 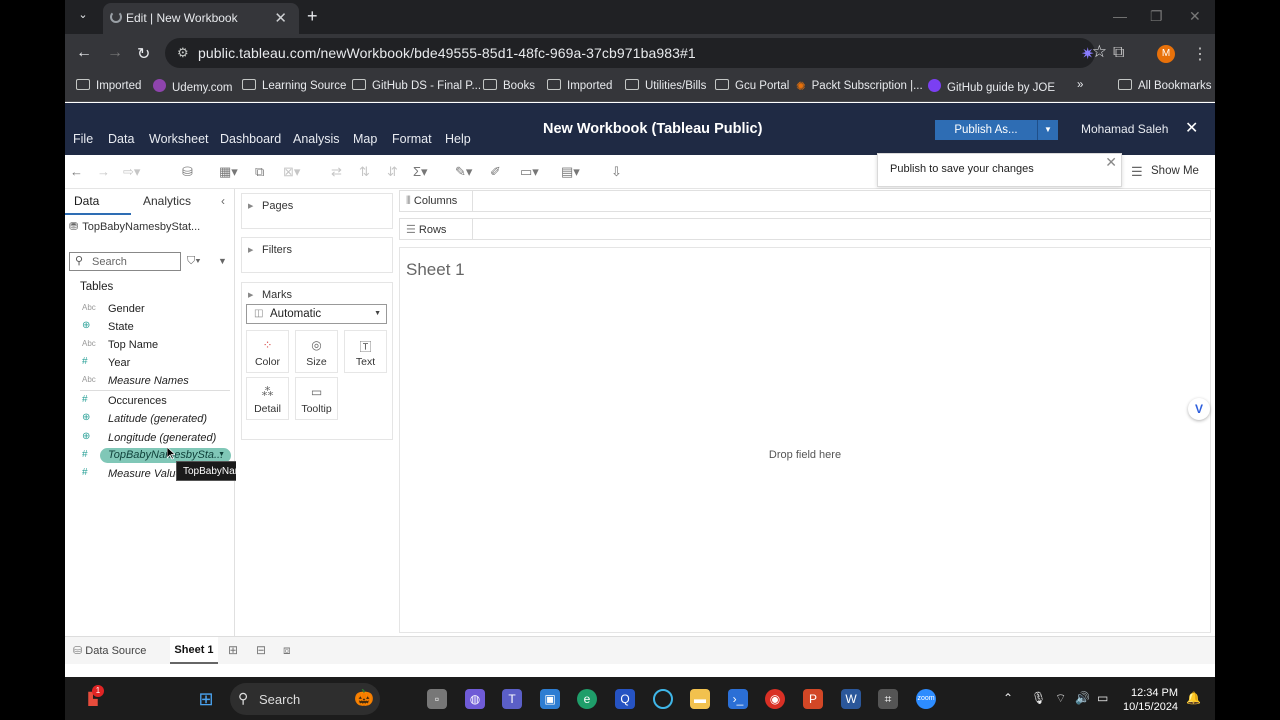 What do you see at coordinates (250, 139) in the screenshot?
I see `menu-dashboard: Dashboard` at bounding box center [250, 139].